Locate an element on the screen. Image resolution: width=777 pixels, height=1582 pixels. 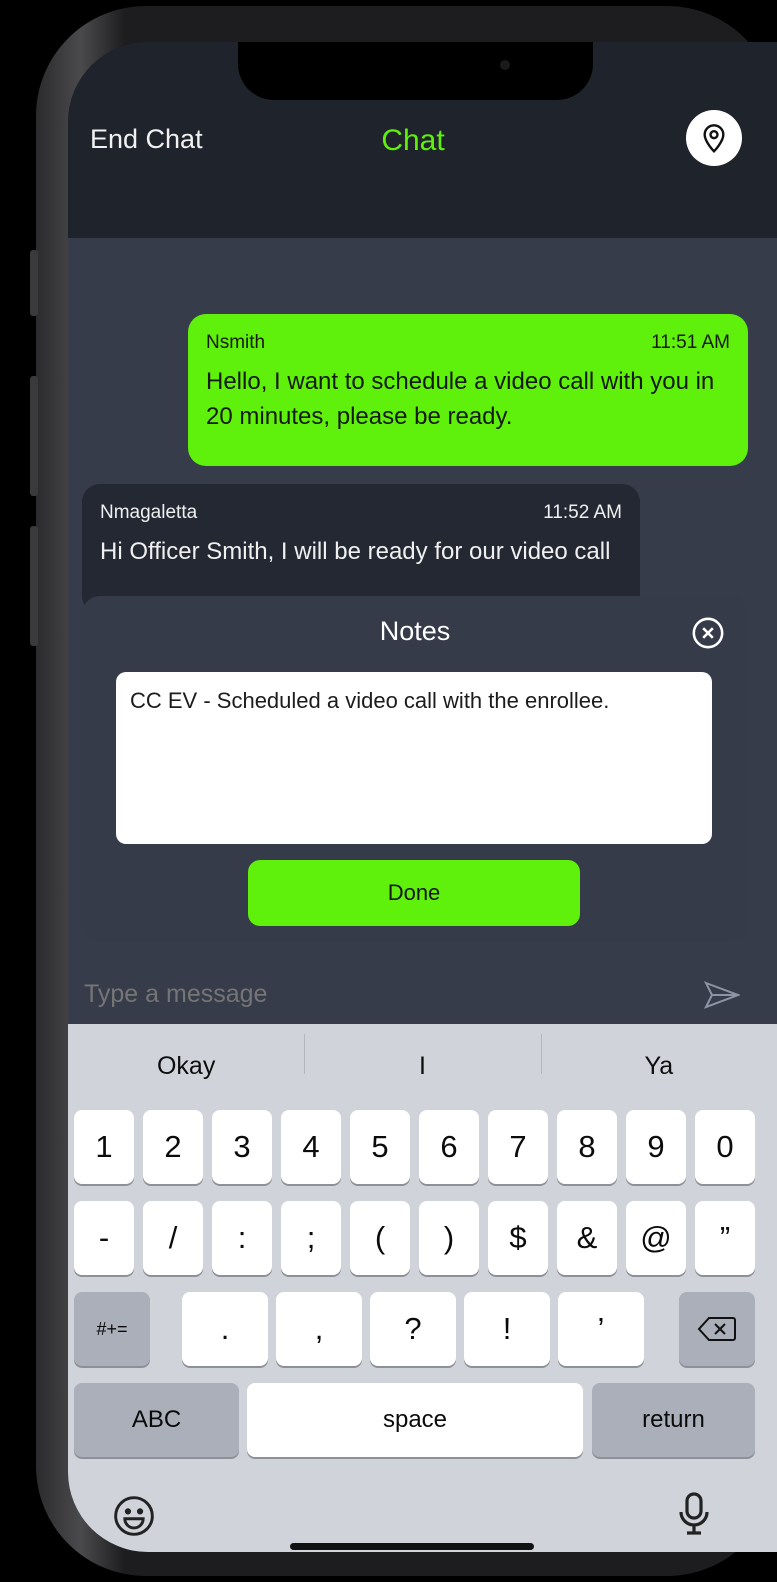
backspace-icon is located at coordinates (716, 1329).